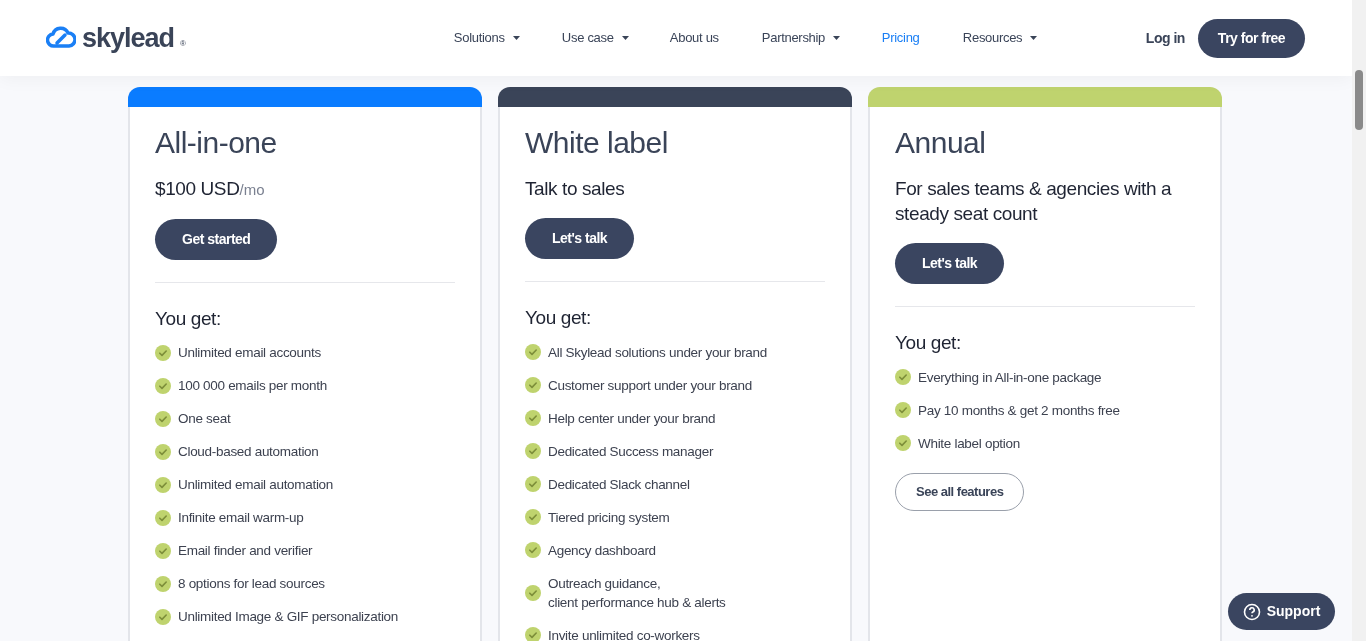  What do you see at coordinates (632, 418) in the screenshot?
I see `feature-text: Help center under your brand` at bounding box center [632, 418].